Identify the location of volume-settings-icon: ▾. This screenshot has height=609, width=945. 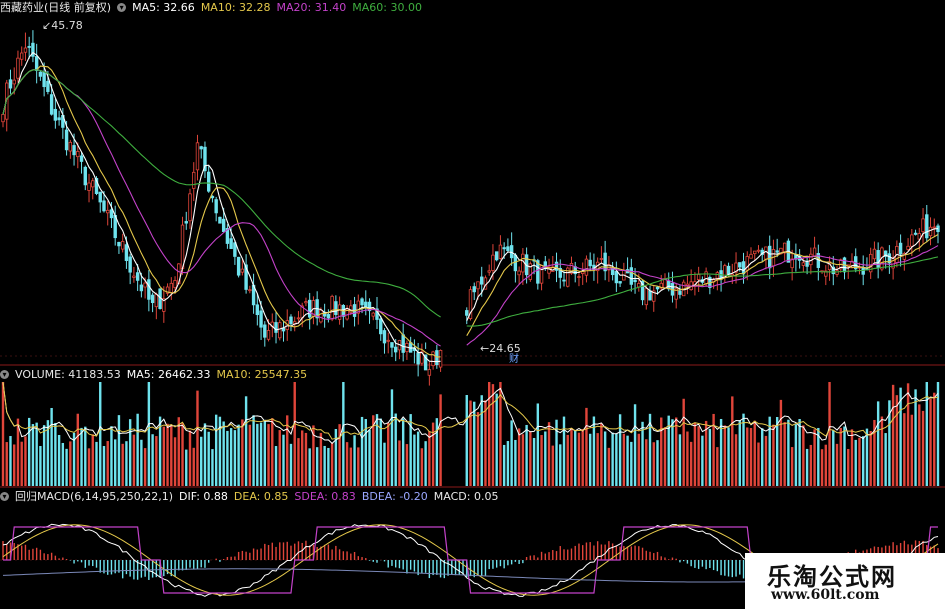
(4, 374).